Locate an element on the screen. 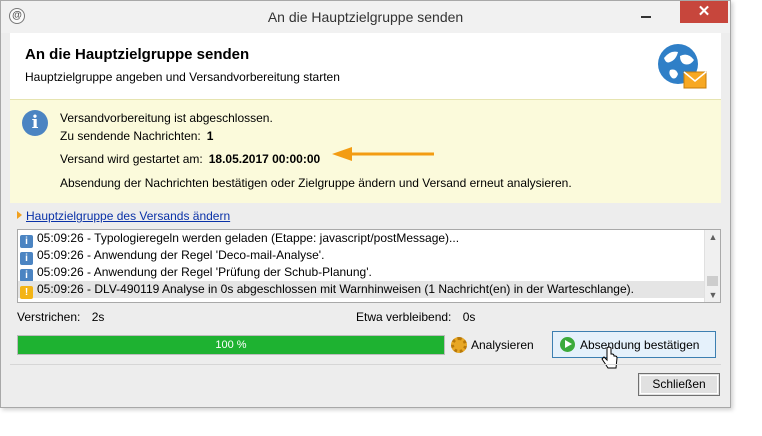 This screenshot has height=436, width=762. title-bar: @ An die Hauptzielgruppe senden ✕ is located at coordinates (365, 17).